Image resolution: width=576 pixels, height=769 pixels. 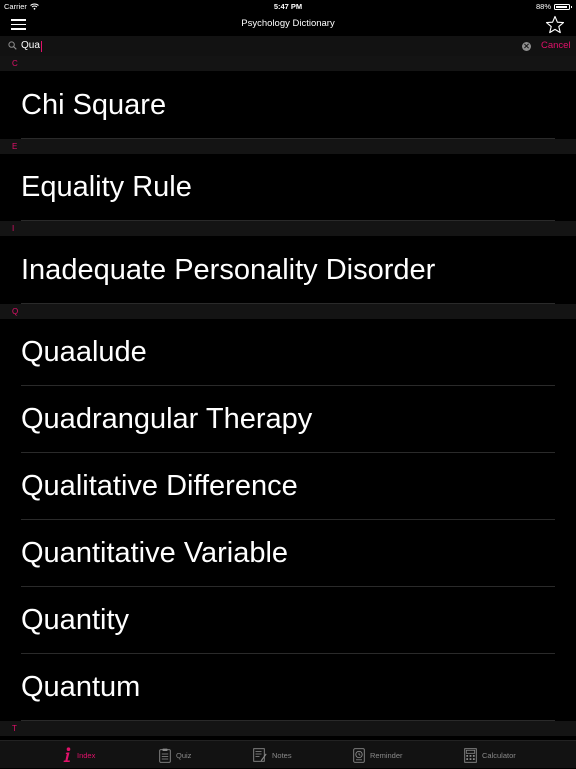 What do you see at coordinates (543, 6) in the screenshot?
I see `battery-percent: 88%` at bounding box center [543, 6].